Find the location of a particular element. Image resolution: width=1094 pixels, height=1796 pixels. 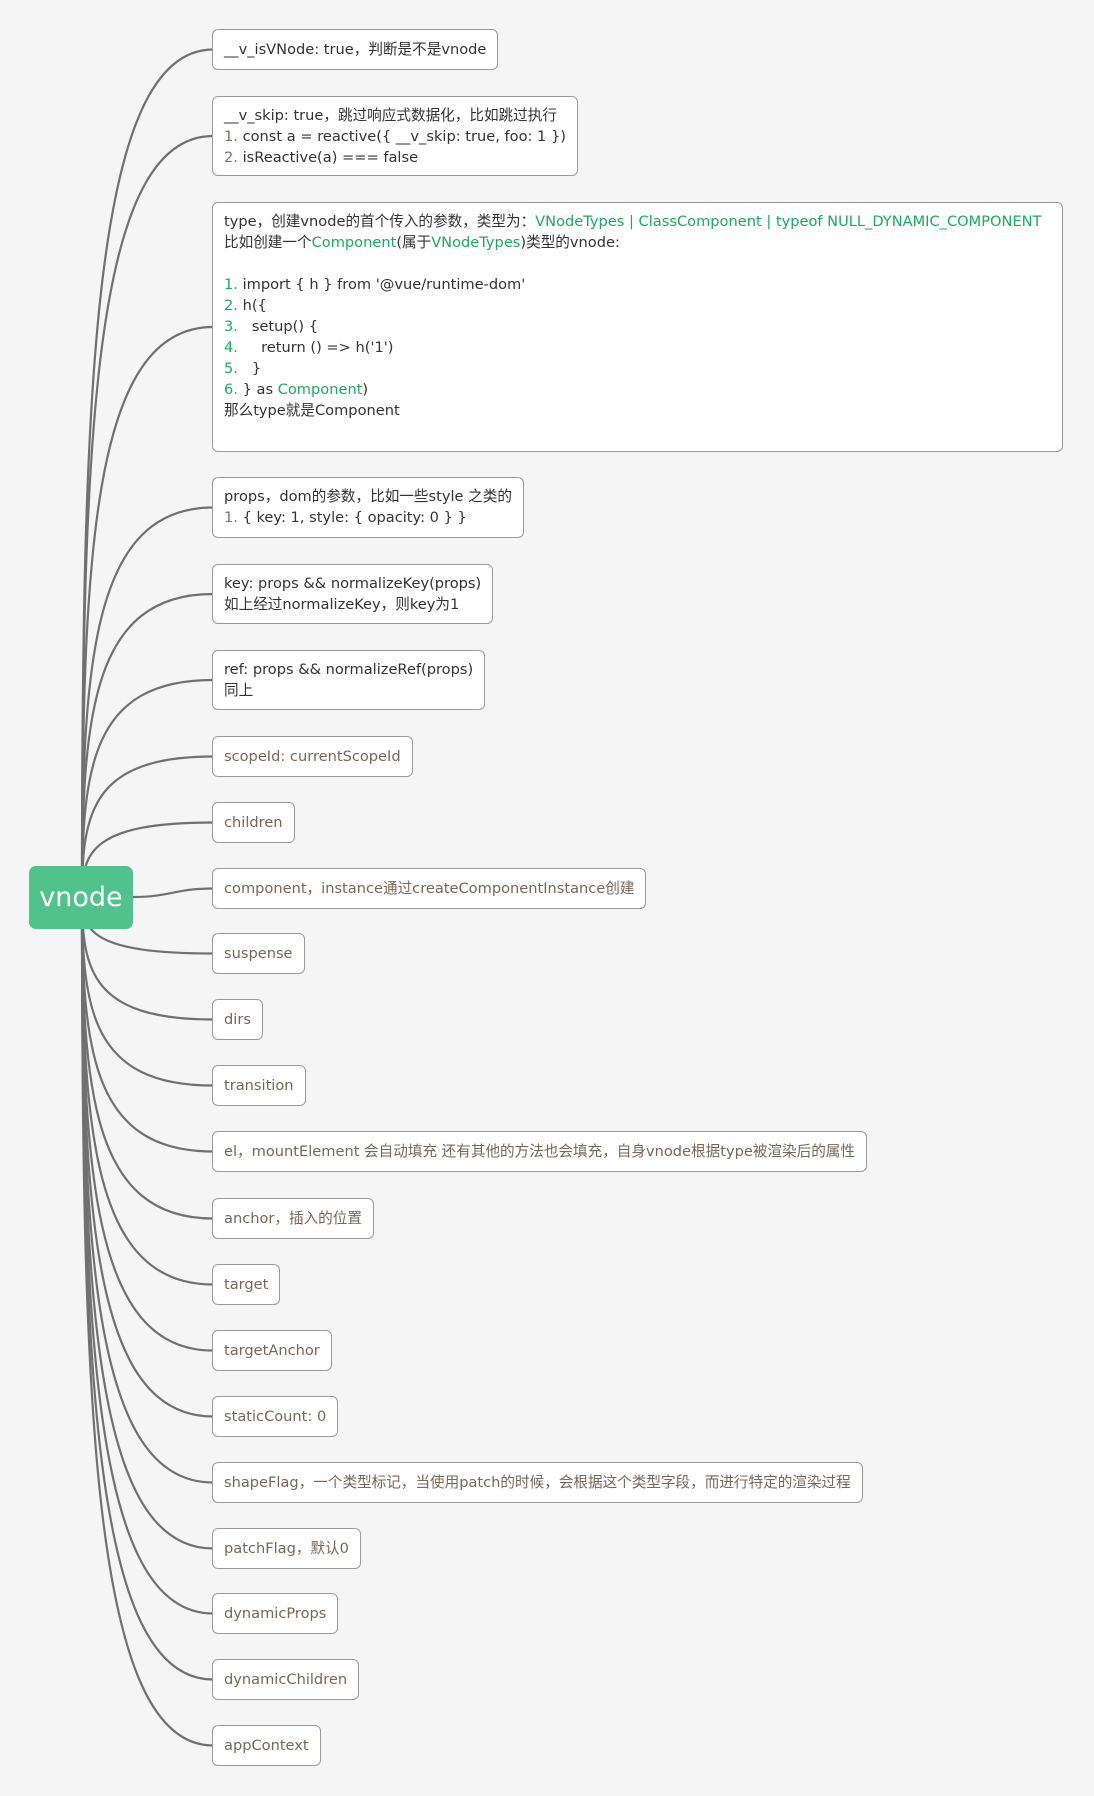

node-anchor-text: anchor，插入的位置 is located at coordinates (293, 1218).